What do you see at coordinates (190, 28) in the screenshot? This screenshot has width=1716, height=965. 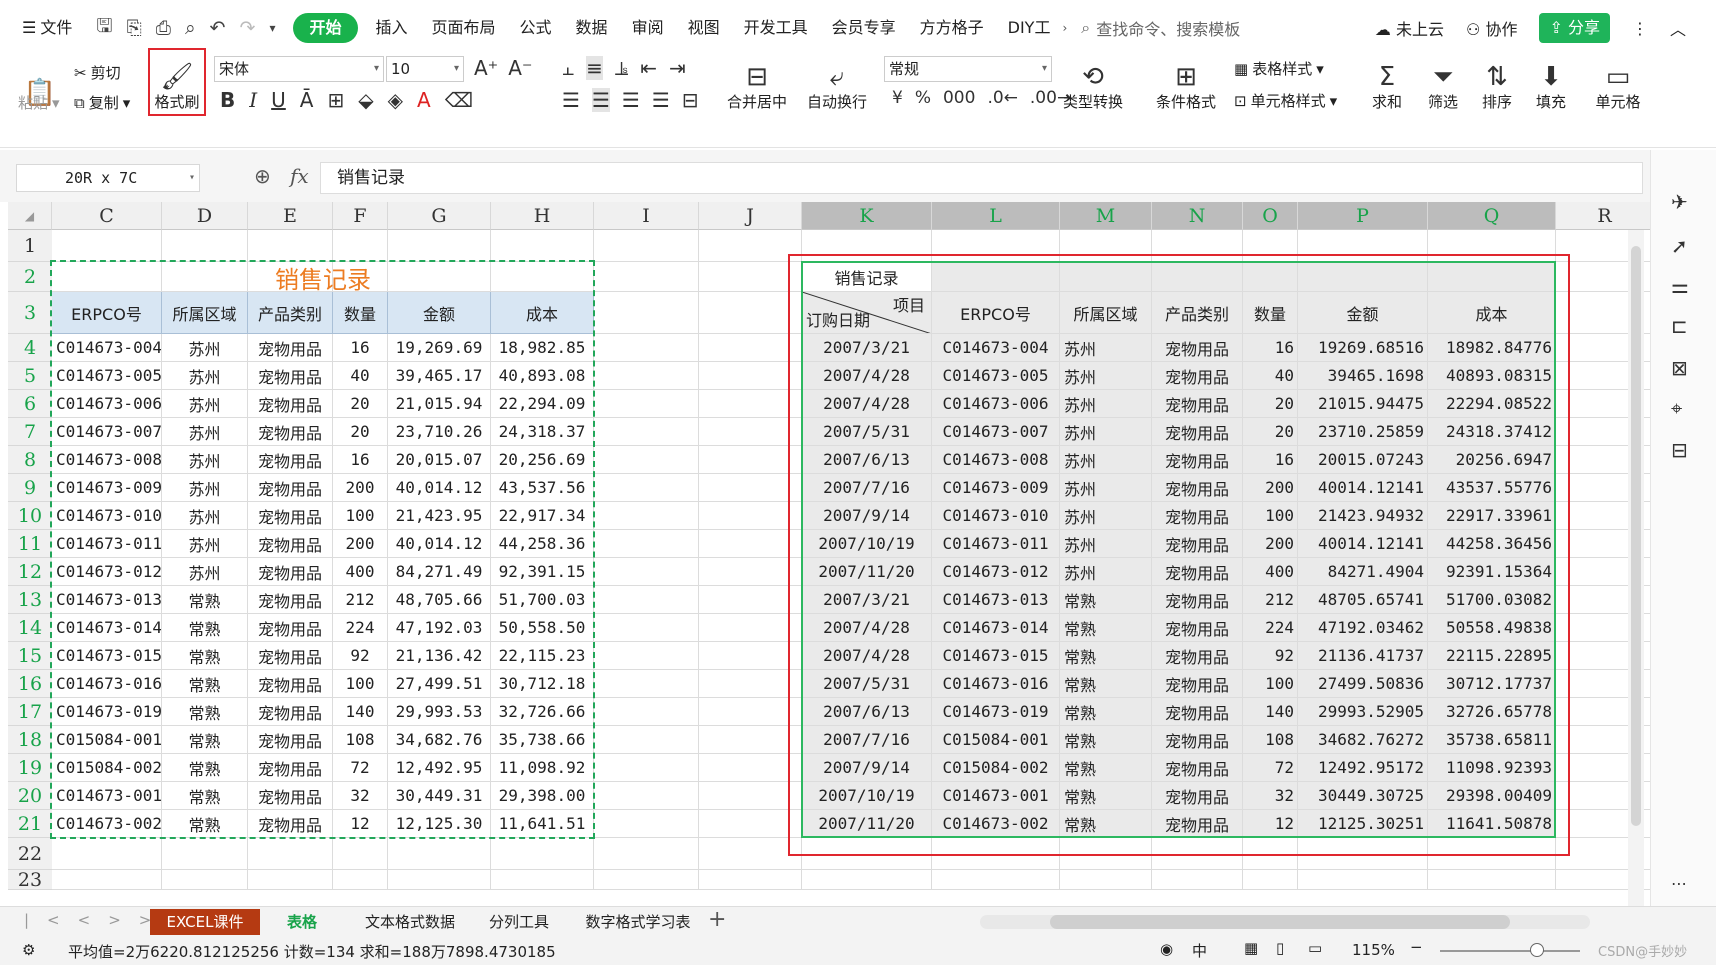 I see `print-preview-icon: ⌕` at bounding box center [190, 28].